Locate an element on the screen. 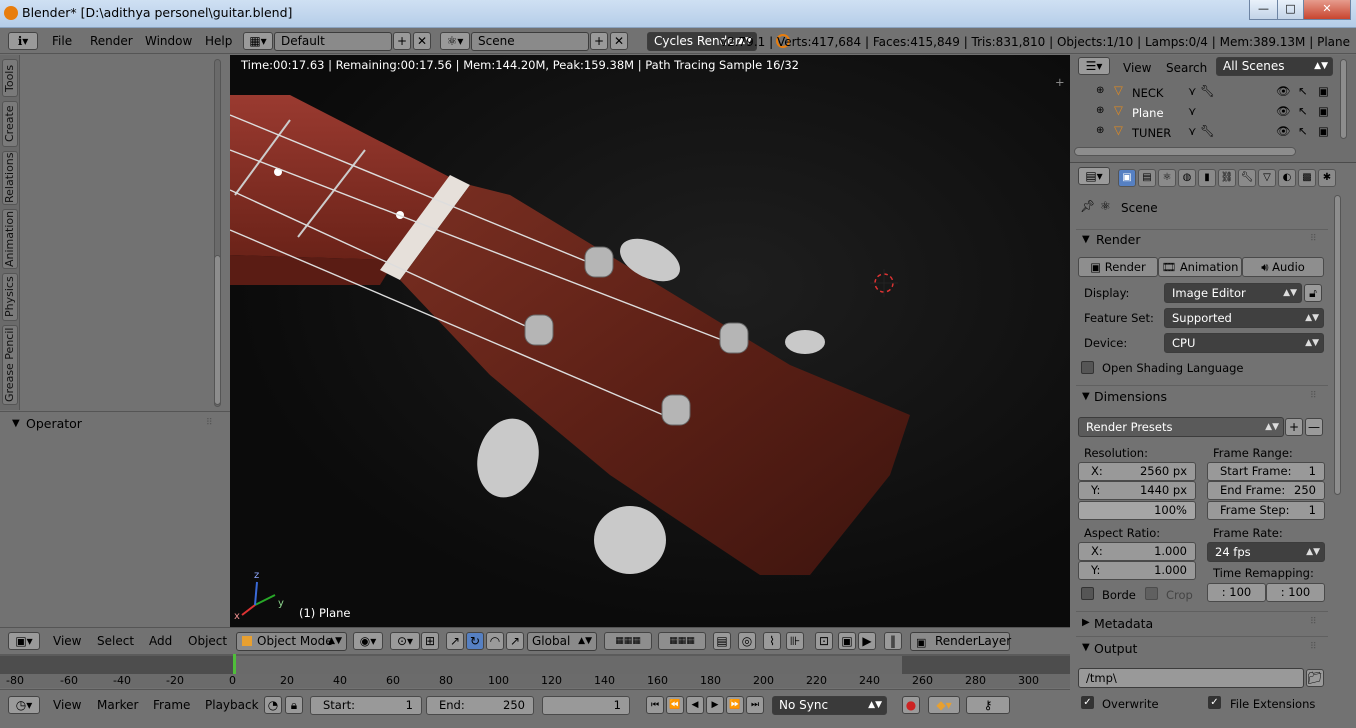  editor-type-info-icon: ℹ▾ is located at coordinates (23, 41).